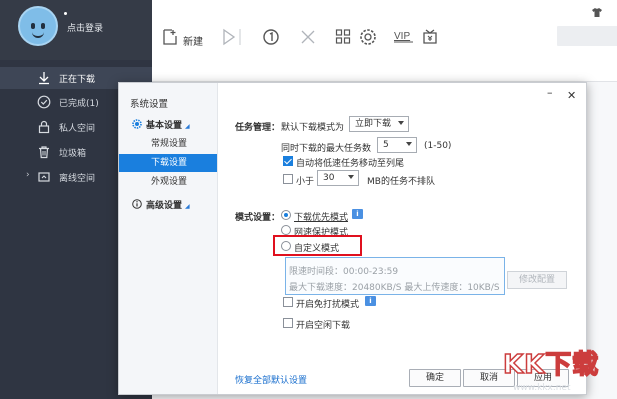  Describe the element at coordinates (551, 365) in the screenshot. I see `watermark-logo: KK下载` at that location.